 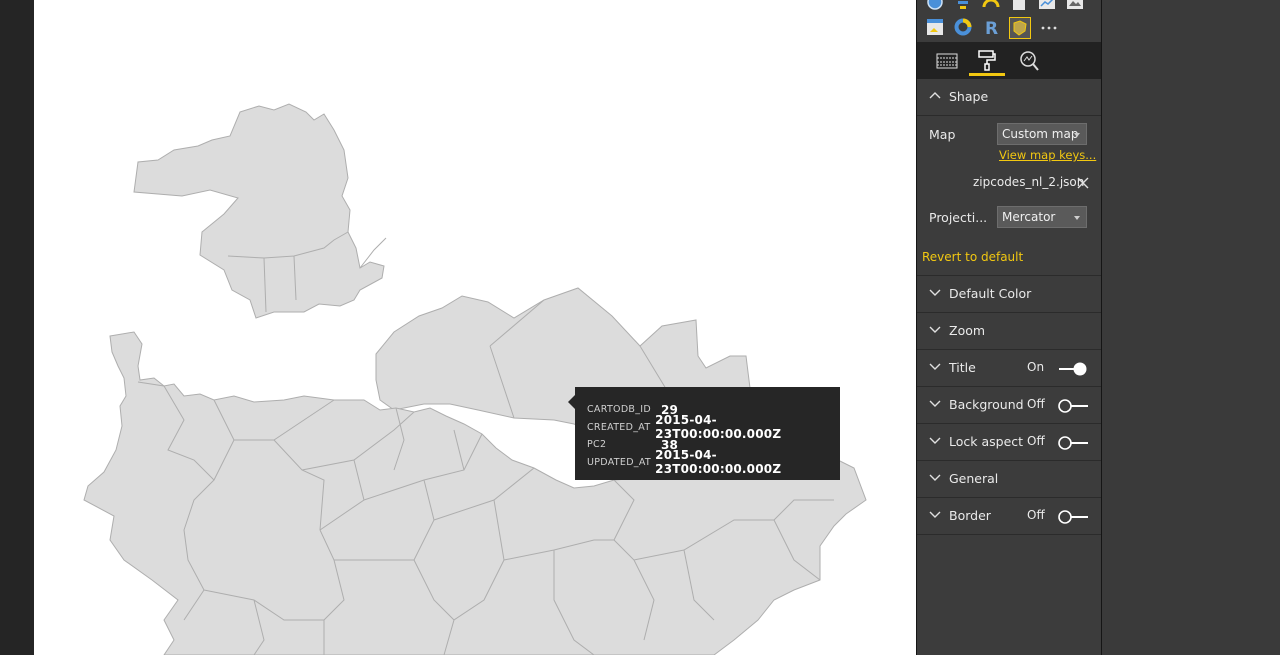 What do you see at coordinates (1009, 60) in the screenshot?
I see `pane-tabs` at bounding box center [1009, 60].